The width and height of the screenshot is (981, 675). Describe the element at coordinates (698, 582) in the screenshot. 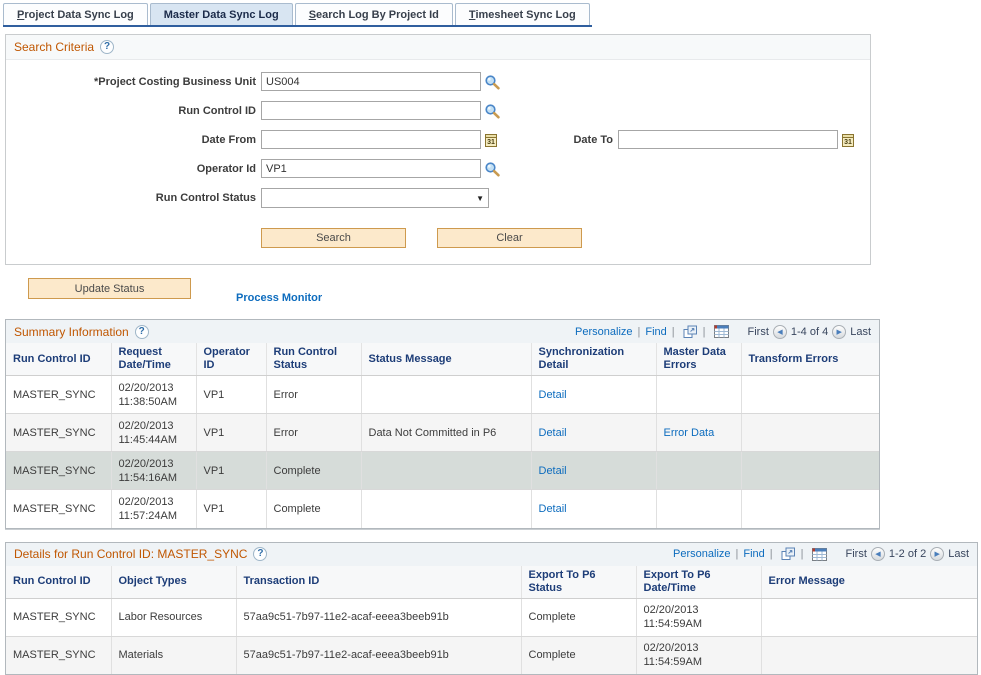

I see `column-header: Export To P6 Date/Time` at that location.